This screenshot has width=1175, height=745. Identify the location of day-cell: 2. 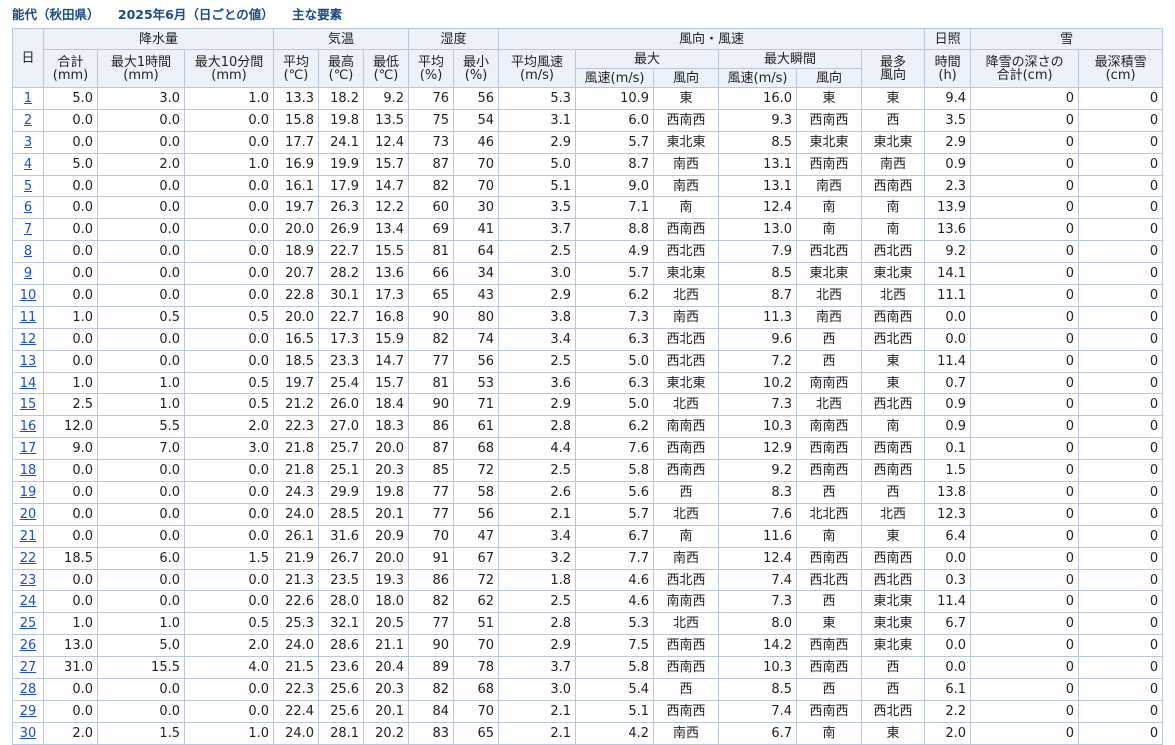
(28, 120).